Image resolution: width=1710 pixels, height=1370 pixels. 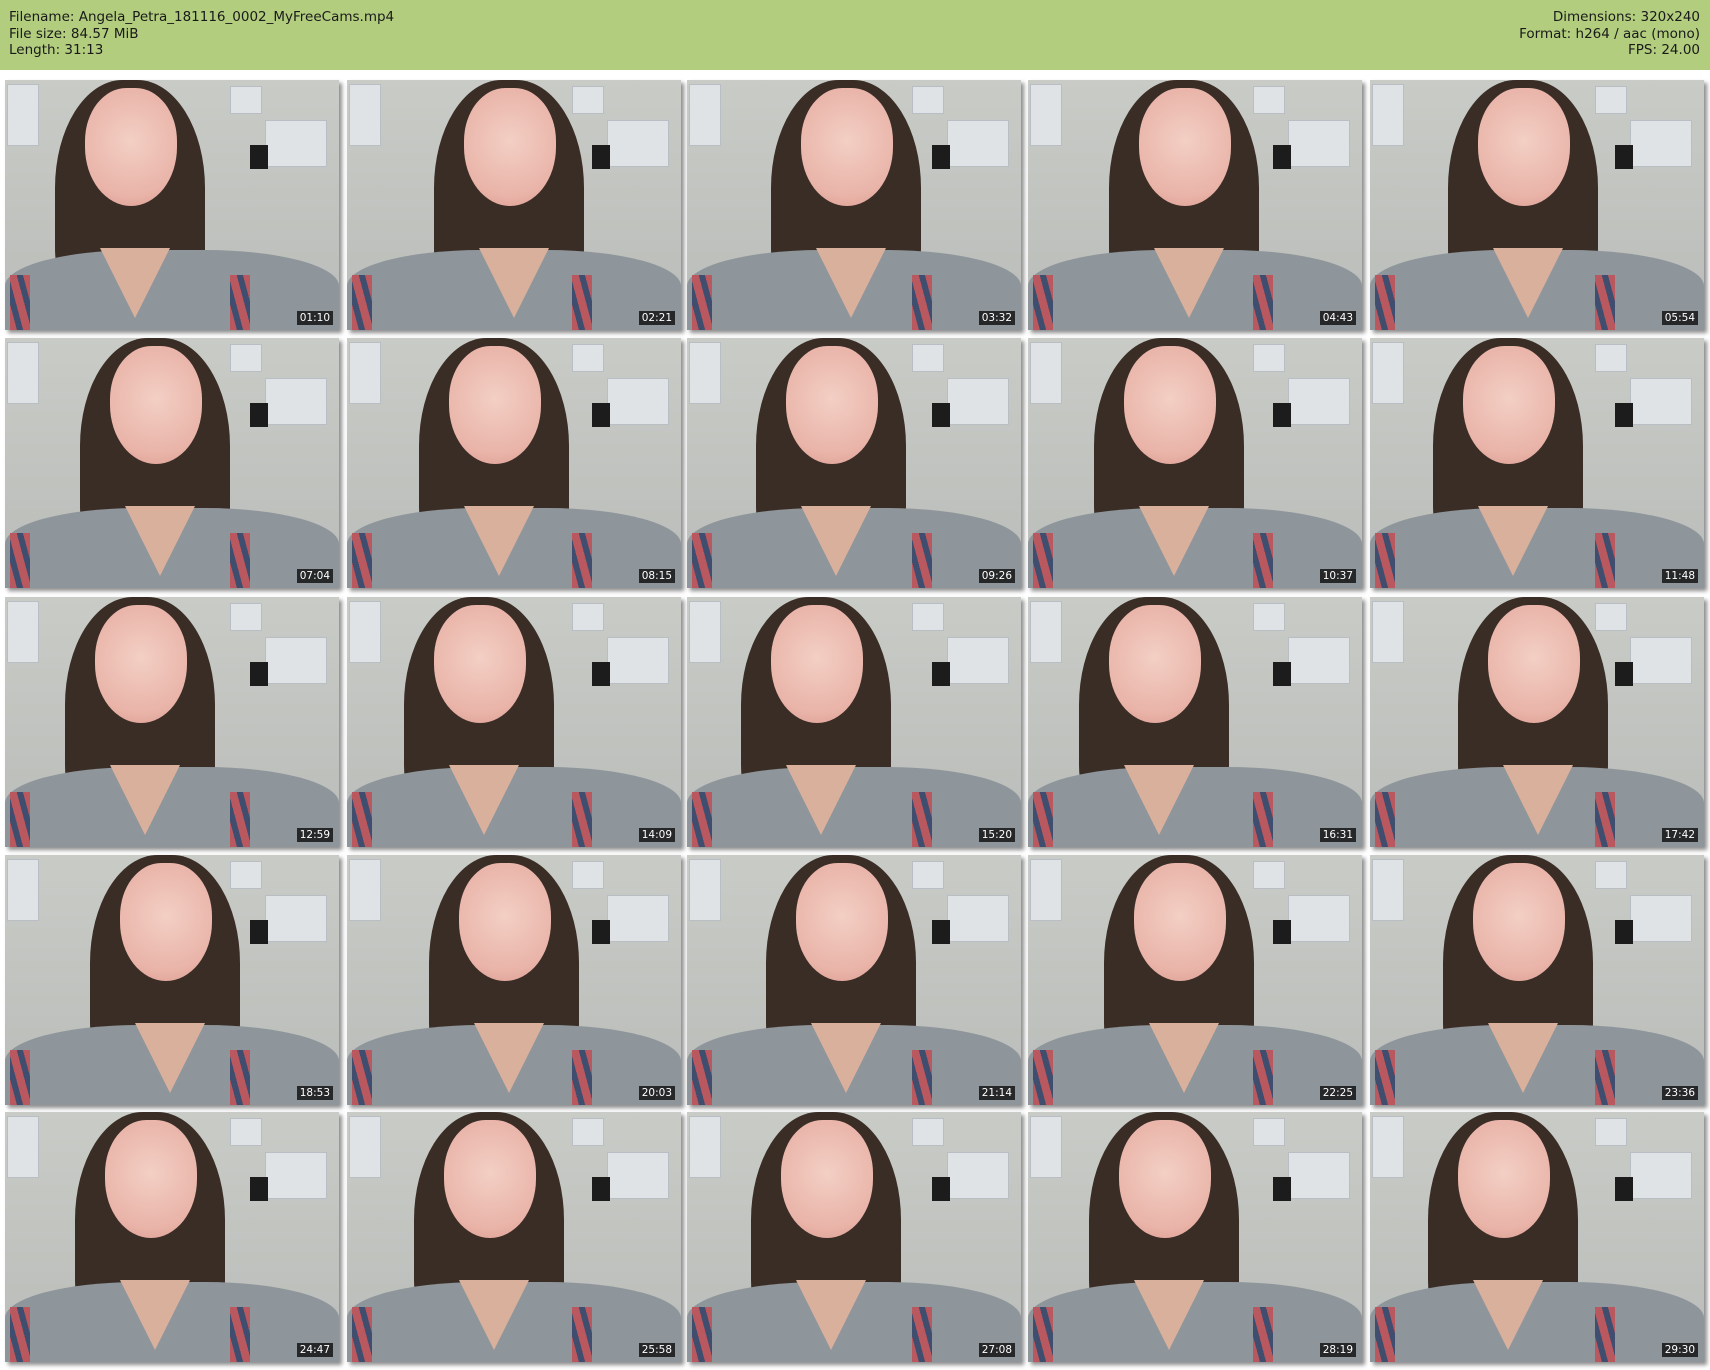 What do you see at coordinates (854, 463) in the screenshot?
I see `video-thumbnail: 09:26` at bounding box center [854, 463].